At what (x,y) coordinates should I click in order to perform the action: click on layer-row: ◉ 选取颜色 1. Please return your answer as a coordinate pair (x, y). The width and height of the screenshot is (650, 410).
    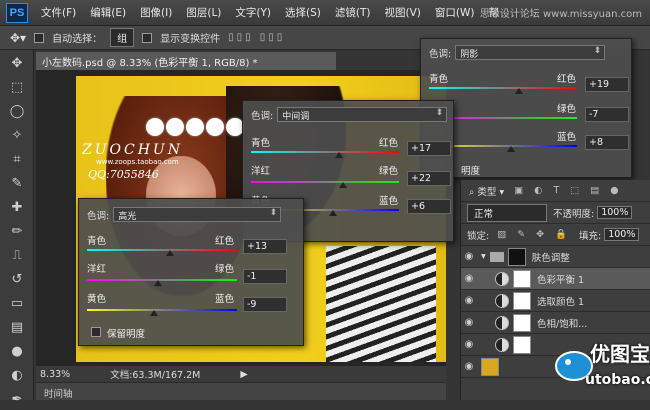
    Looking at the image, I should click on (555, 301).